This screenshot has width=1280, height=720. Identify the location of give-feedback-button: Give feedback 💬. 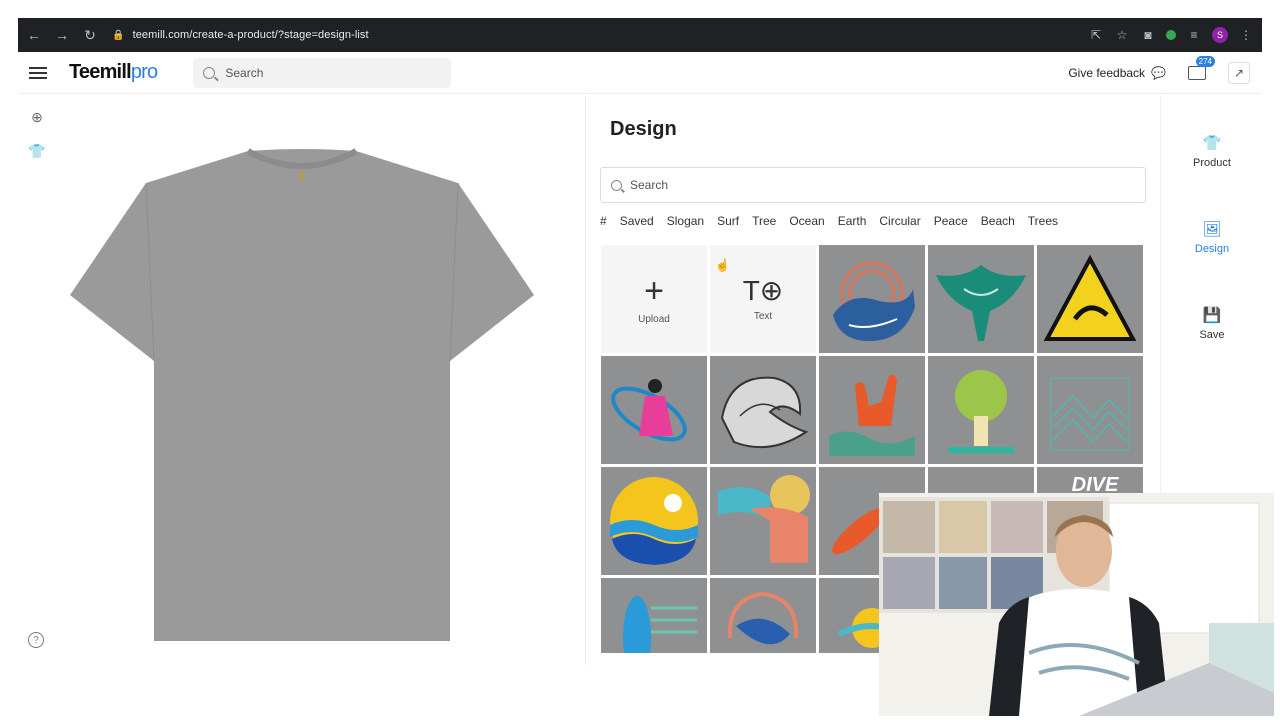
(1117, 73).